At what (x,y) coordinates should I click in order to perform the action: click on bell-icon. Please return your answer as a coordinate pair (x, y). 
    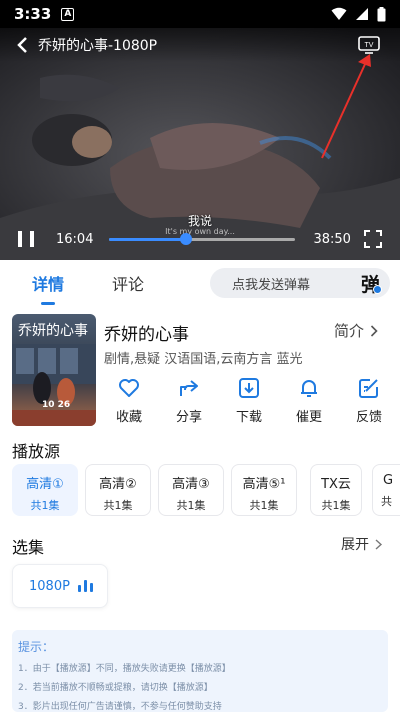
    Looking at the image, I should click on (309, 388).